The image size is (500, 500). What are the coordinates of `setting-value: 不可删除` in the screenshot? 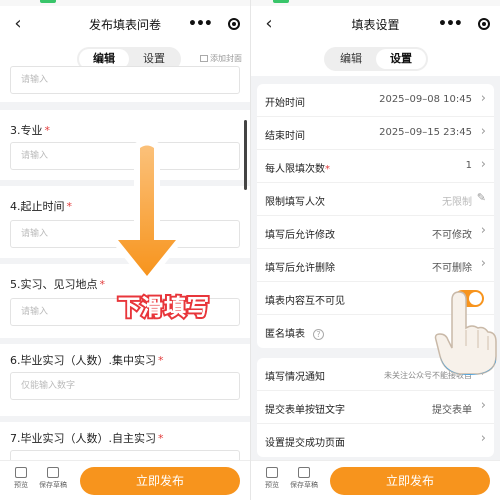 It's located at (452, 268).